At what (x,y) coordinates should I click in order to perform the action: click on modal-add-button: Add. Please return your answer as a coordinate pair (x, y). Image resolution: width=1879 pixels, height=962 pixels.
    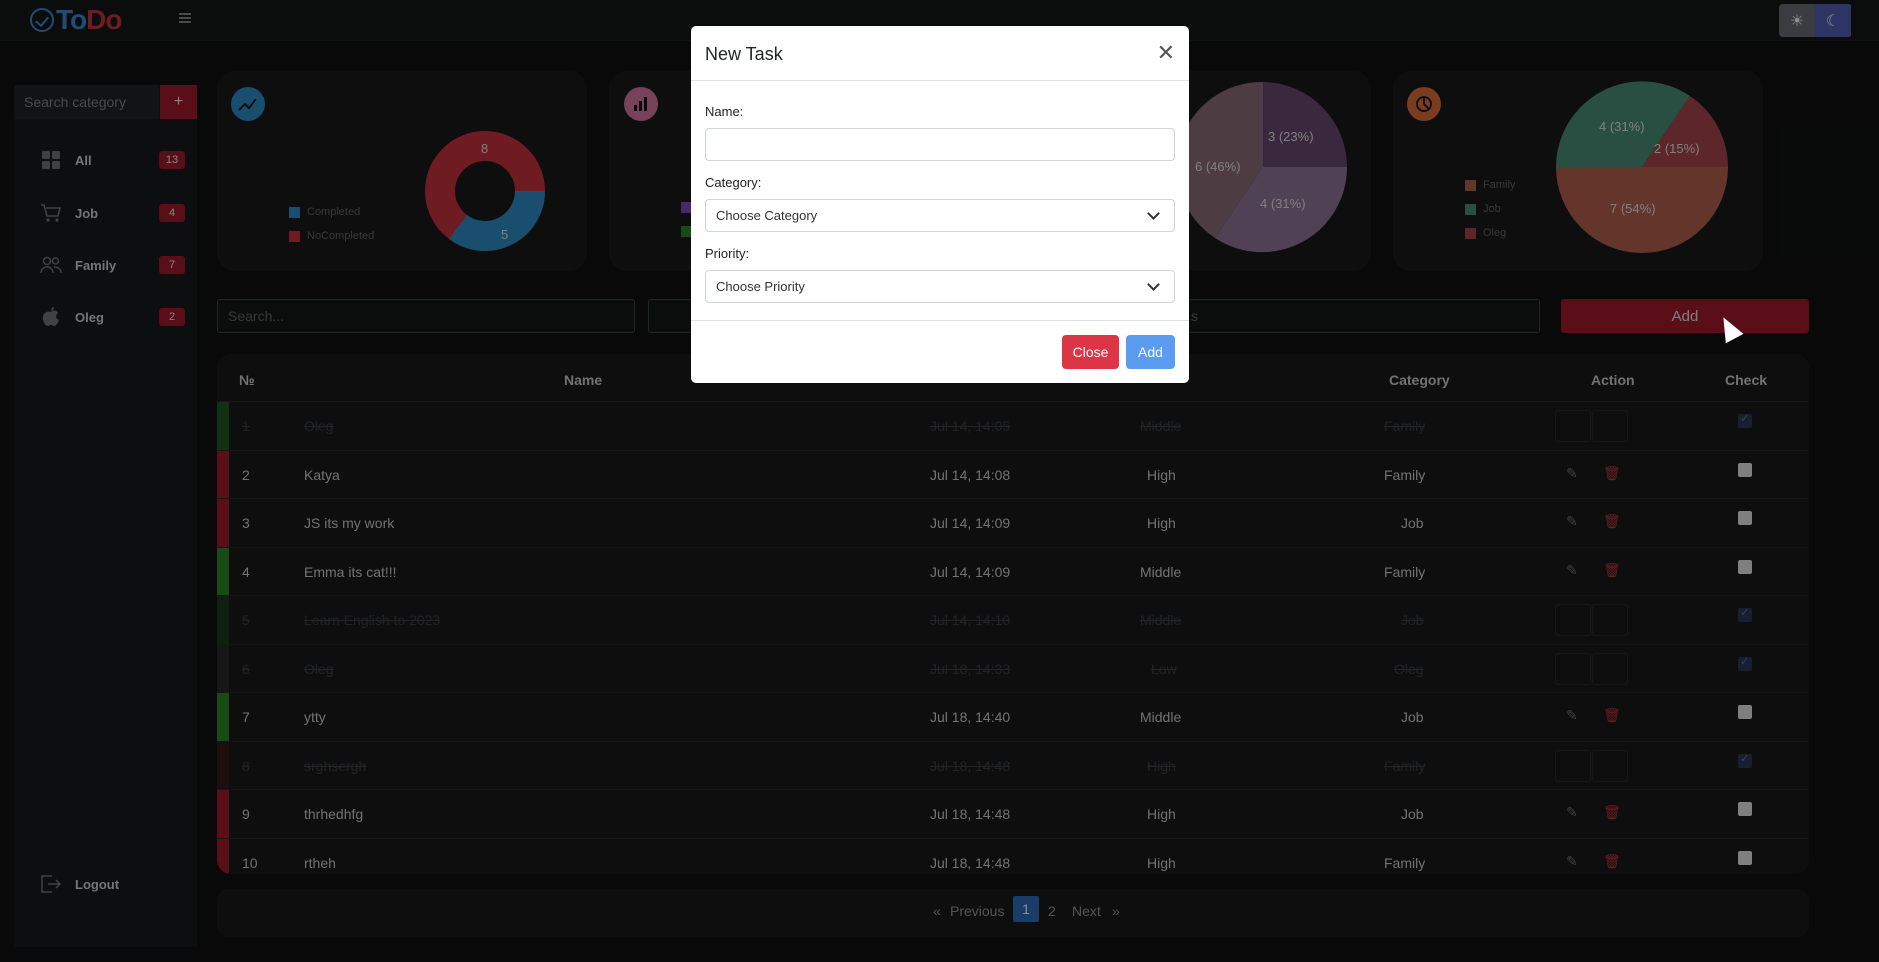
    Looking at the image, I should click on (1150, 352).